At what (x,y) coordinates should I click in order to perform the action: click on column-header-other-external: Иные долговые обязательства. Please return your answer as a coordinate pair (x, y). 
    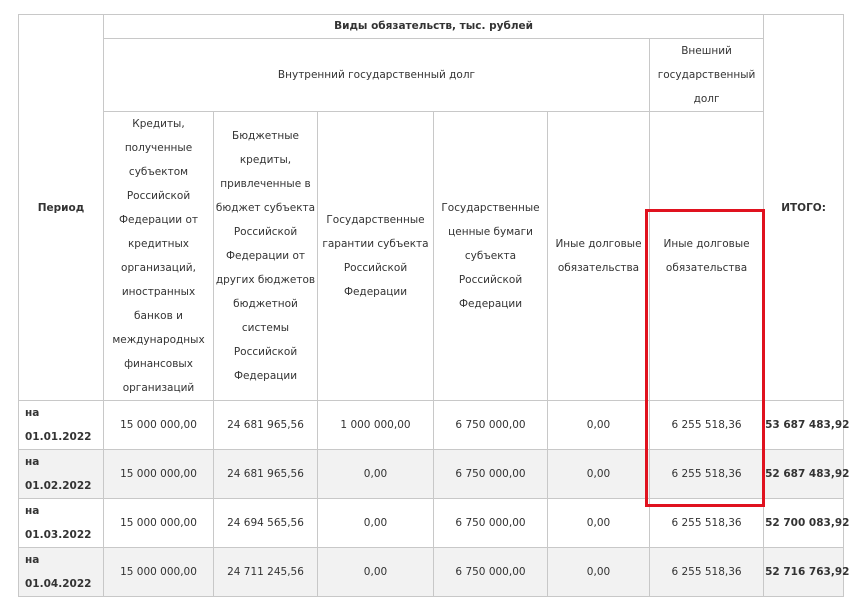
    Looking at the image, I should click on (706, 256).